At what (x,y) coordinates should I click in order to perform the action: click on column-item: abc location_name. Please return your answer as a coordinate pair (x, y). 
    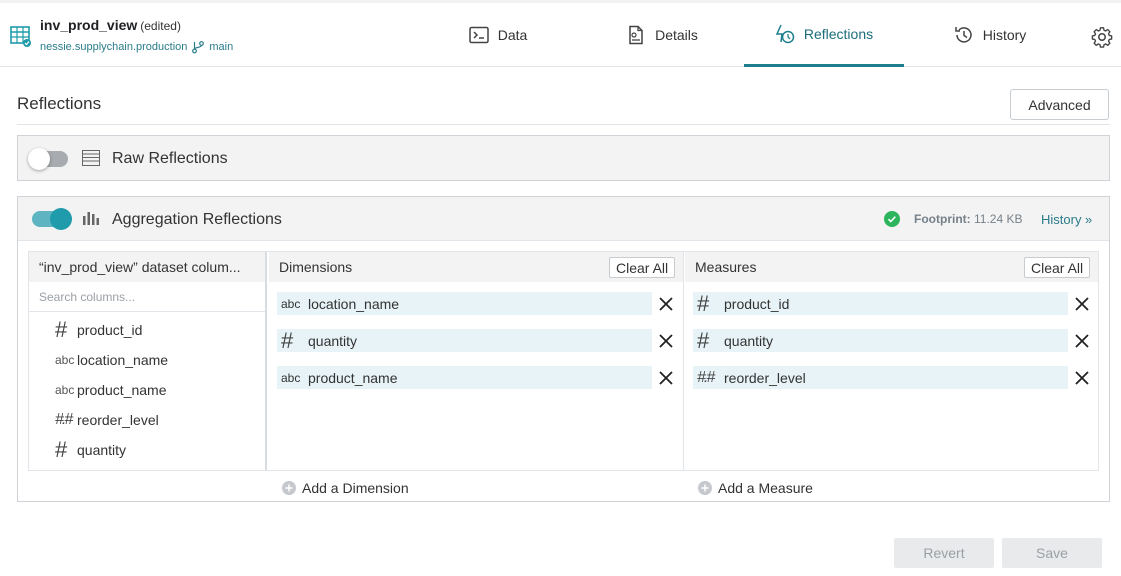
    Looking at the image, I should click on (111, 360).